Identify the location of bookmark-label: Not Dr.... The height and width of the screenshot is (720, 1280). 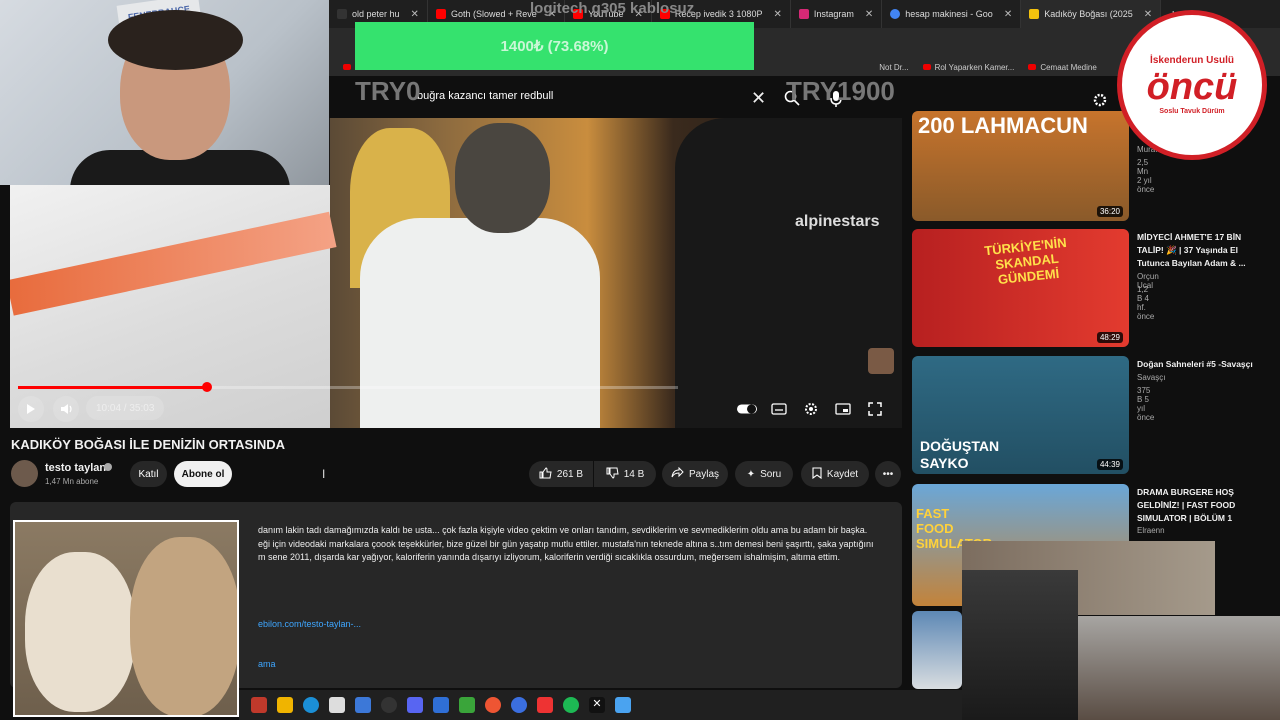
(894, 67).